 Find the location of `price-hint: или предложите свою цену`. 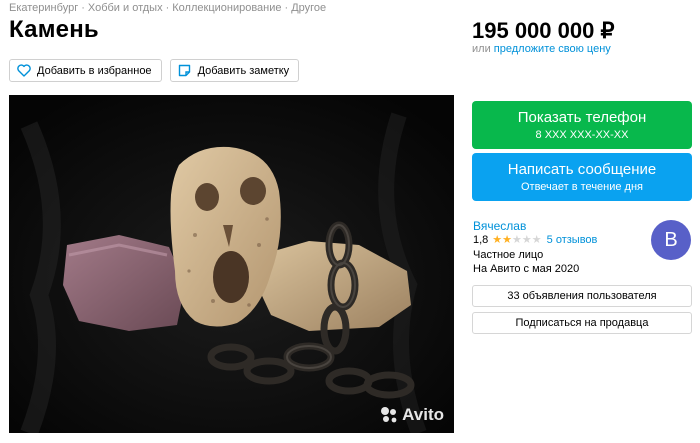

price-hint: или предложите свою цену is located at coordinates (541, 49).